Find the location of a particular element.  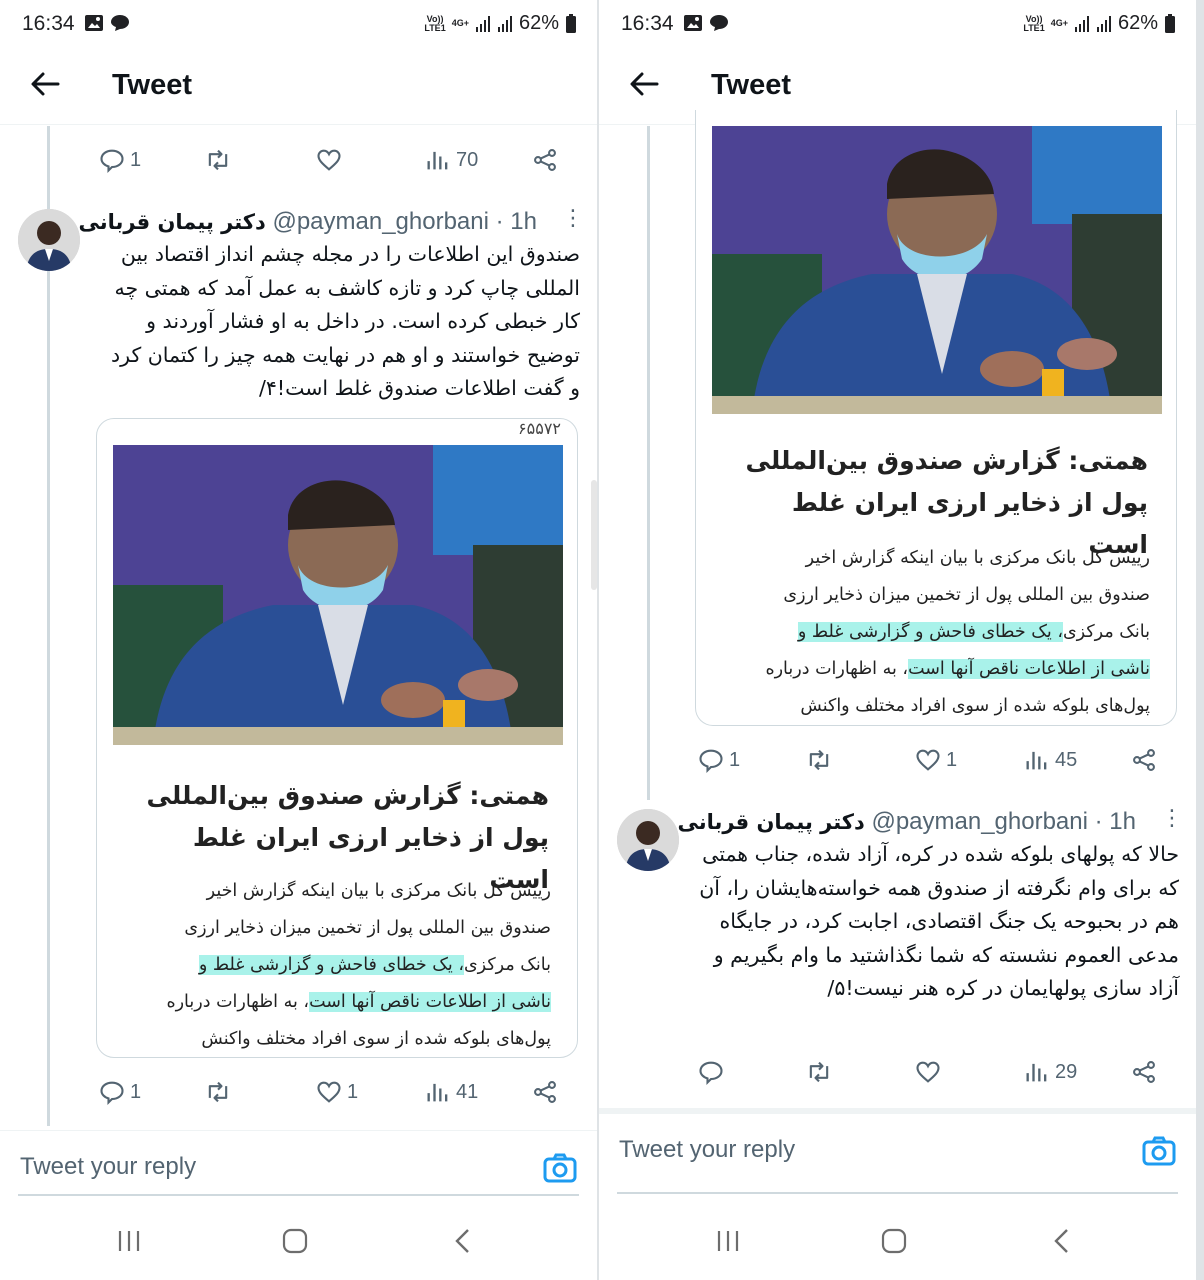

tweet-time: · 1h is located at coordinates (1115, 821).